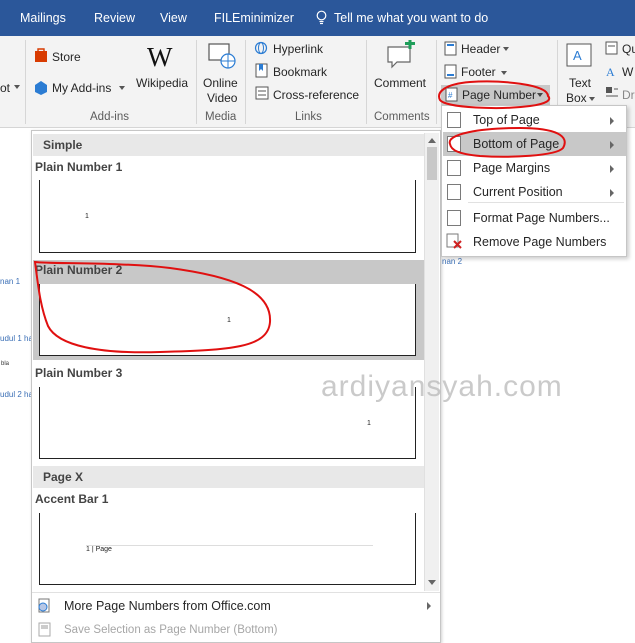 This screenshot has height=643, width=635. What do you see at coordinates (152, 307) in the screenshot?
I see `plain-number-2-annotation` at bounding box center [152, 307].